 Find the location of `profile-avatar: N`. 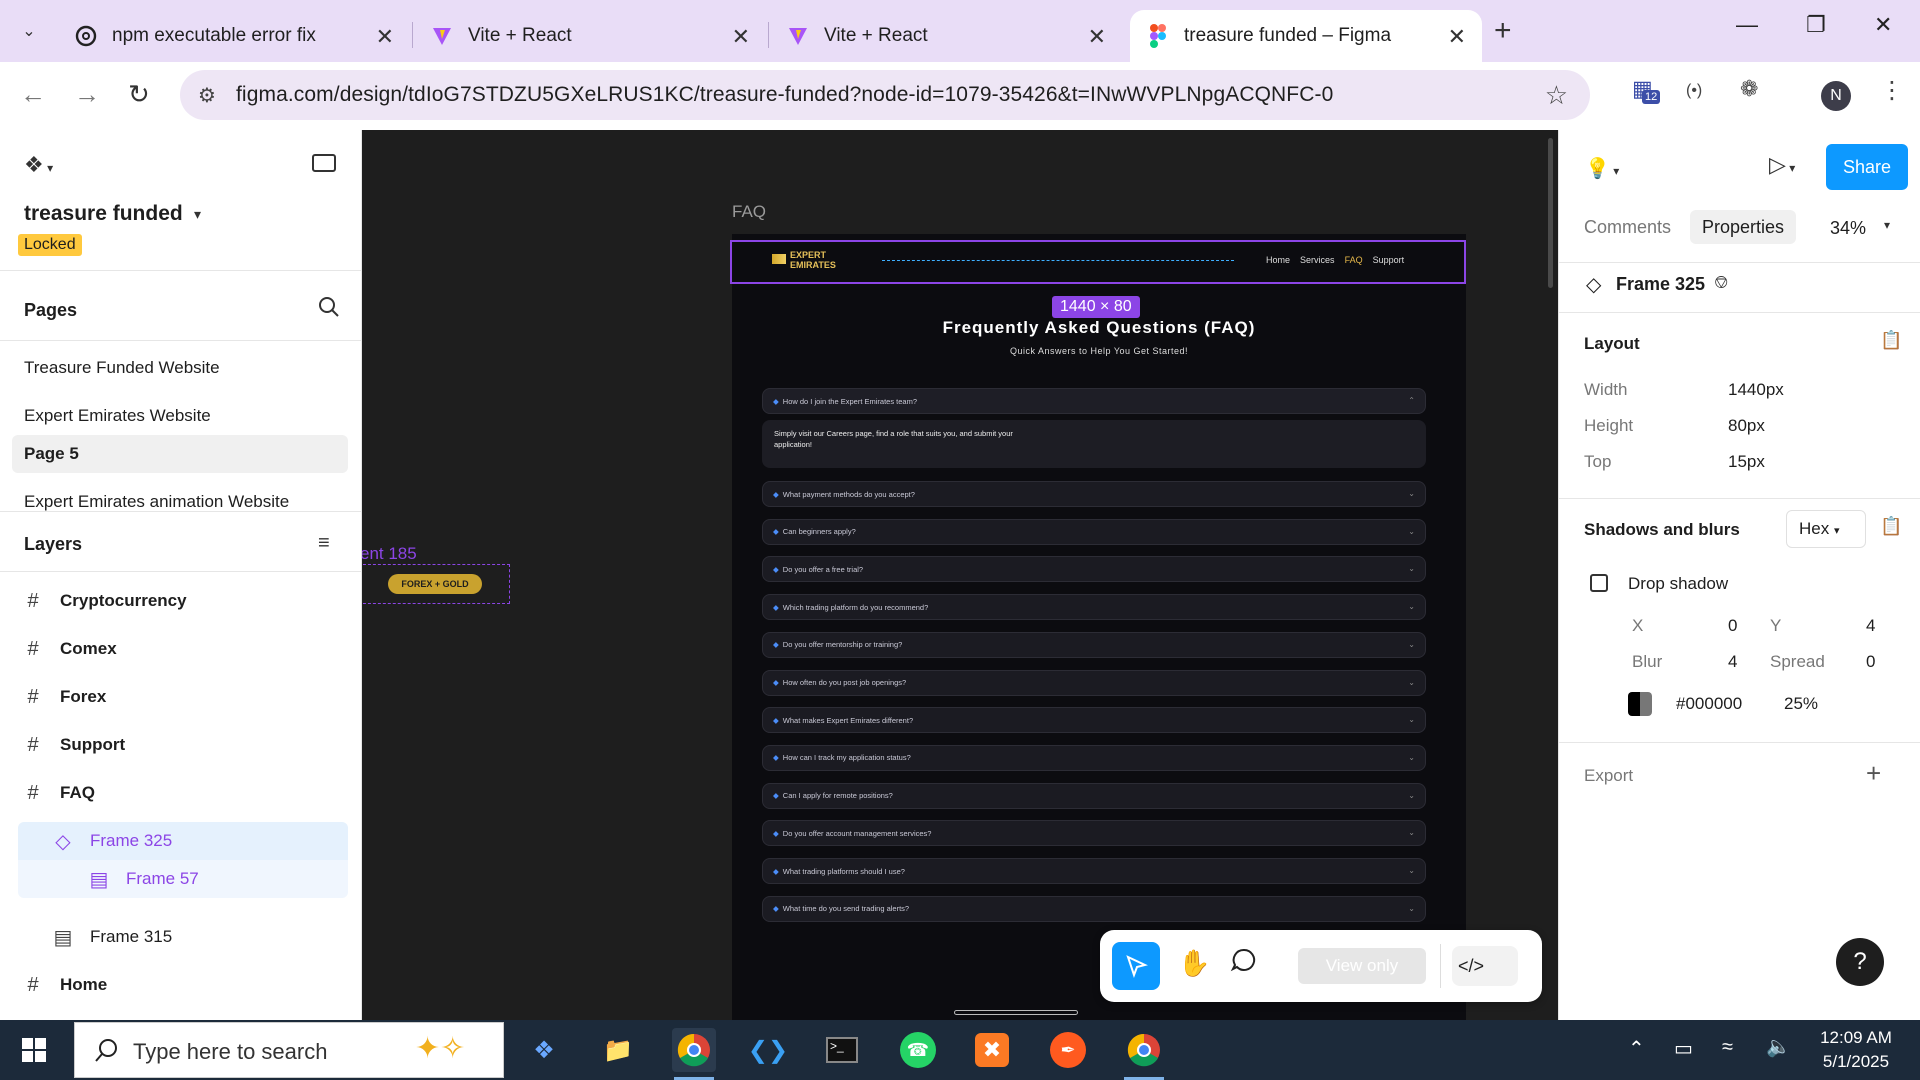

profile-avatar: N is located at coordinates (1836, 96).